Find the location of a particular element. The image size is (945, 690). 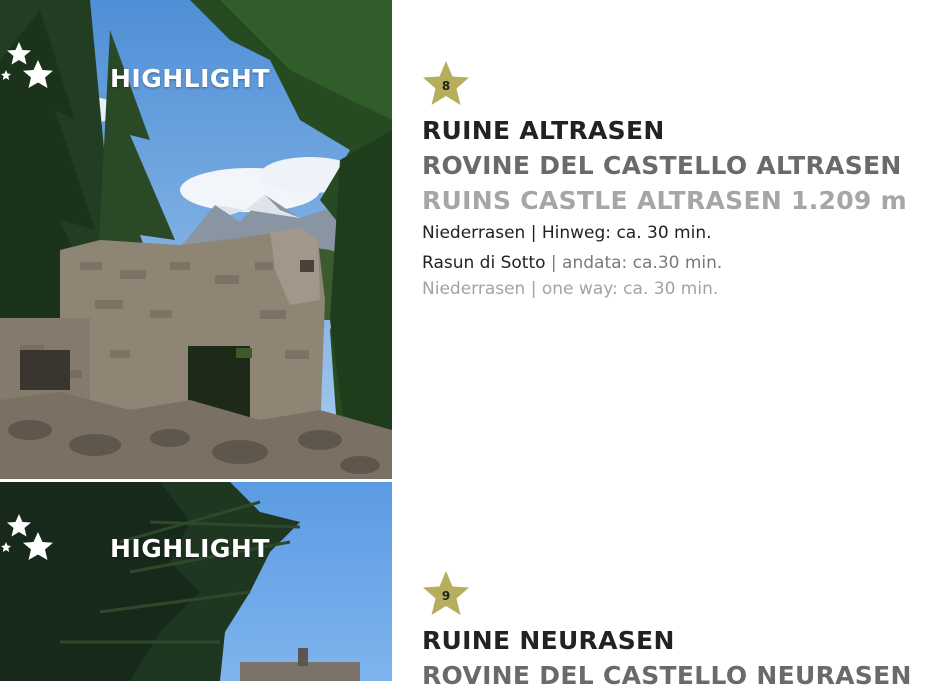

route-italian: Rasun di Sotto | andata: ca.30 min. is located at coordinates (677, 263).